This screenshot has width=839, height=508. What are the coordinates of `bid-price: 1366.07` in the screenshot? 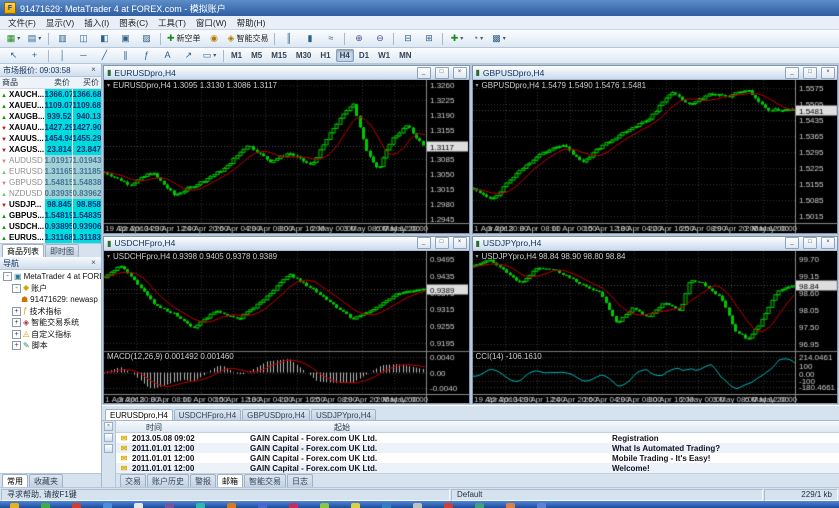 It's located at (57, 94).